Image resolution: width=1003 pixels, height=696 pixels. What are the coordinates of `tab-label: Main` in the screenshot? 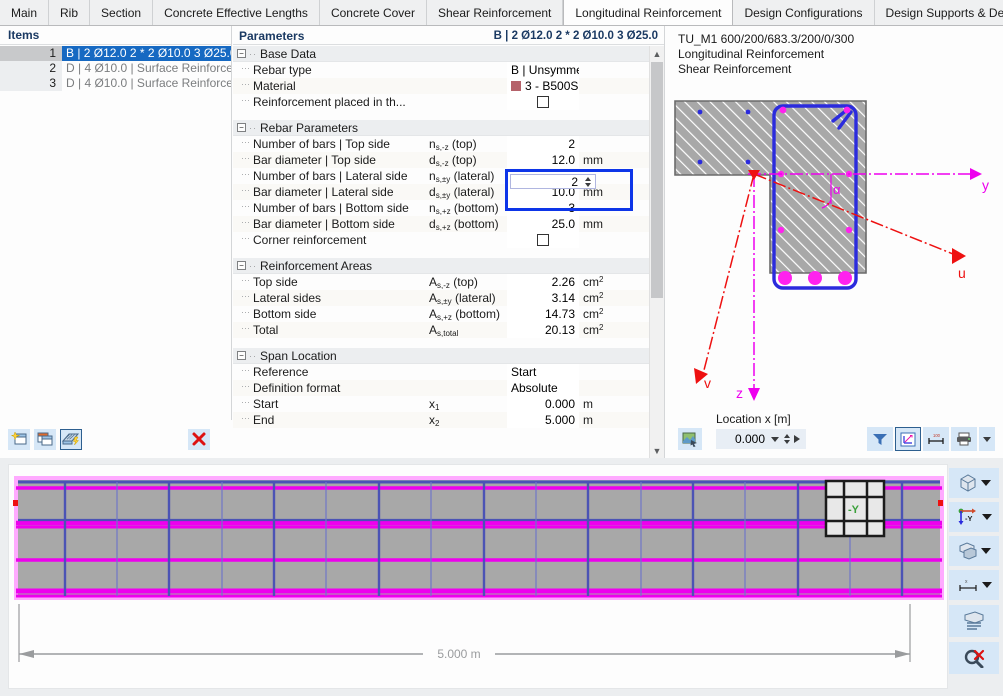 It's located at (24, 12).